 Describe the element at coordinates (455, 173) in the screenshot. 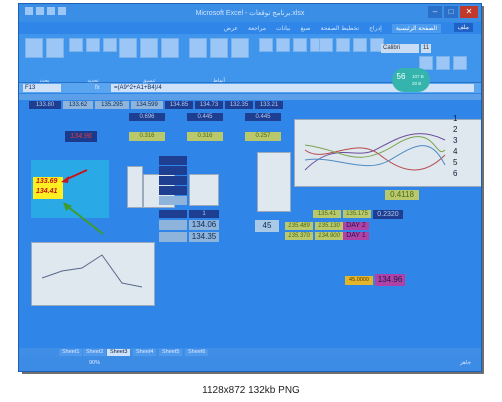

I see `label: 6` at that location.